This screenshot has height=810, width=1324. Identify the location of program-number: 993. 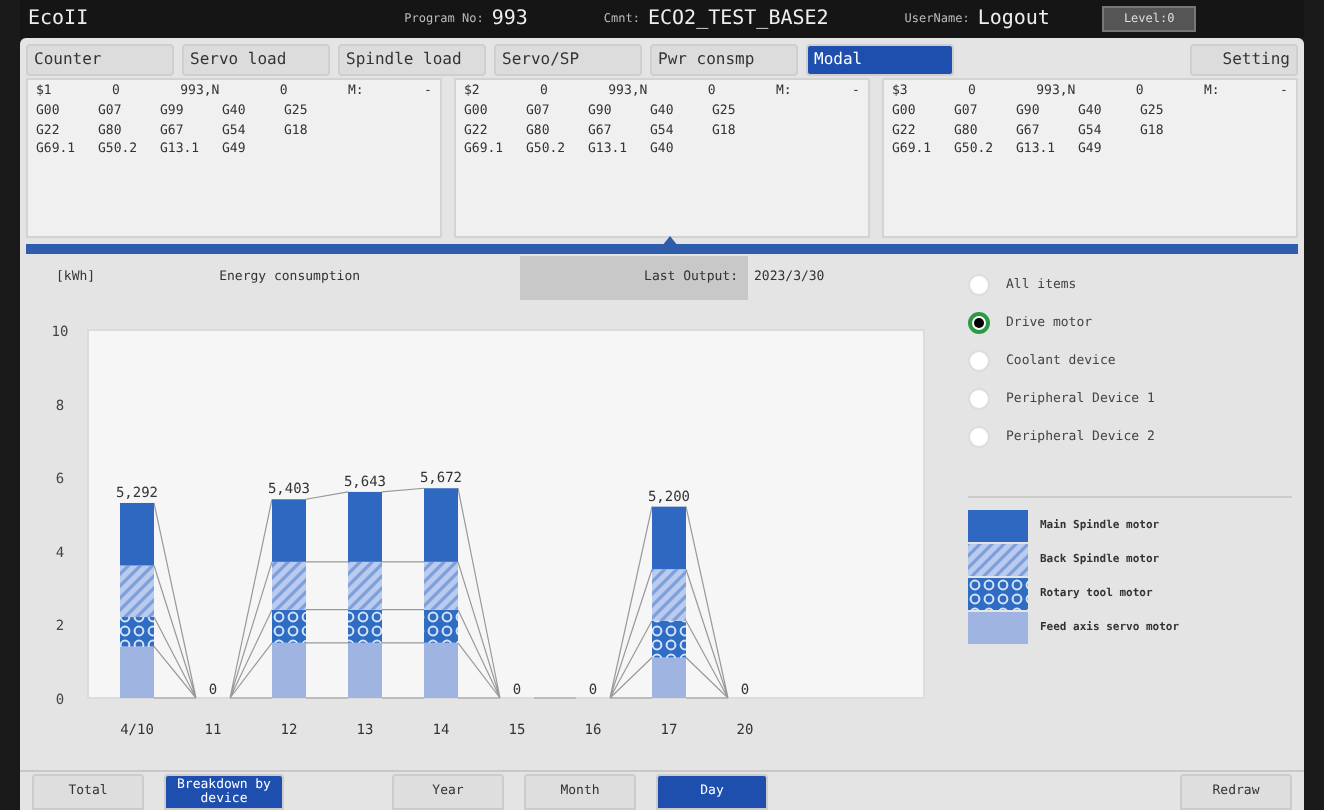
(509, 20).